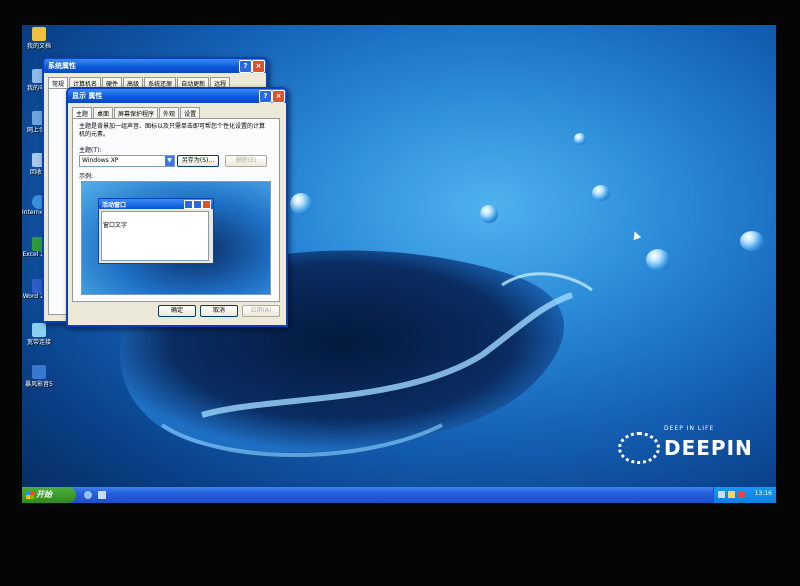 Image resolution: width=800 pixels, height=586 pixels. I want to click on sample-label: 示例:, so click(86, 176).